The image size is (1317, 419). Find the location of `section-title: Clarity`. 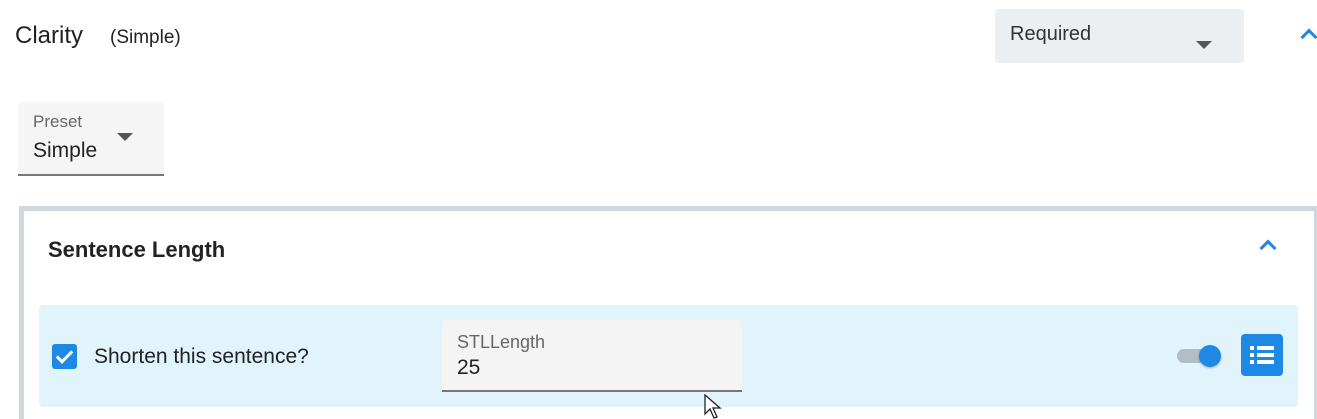

section-title: Clarity is located at coordinates (49, 35).